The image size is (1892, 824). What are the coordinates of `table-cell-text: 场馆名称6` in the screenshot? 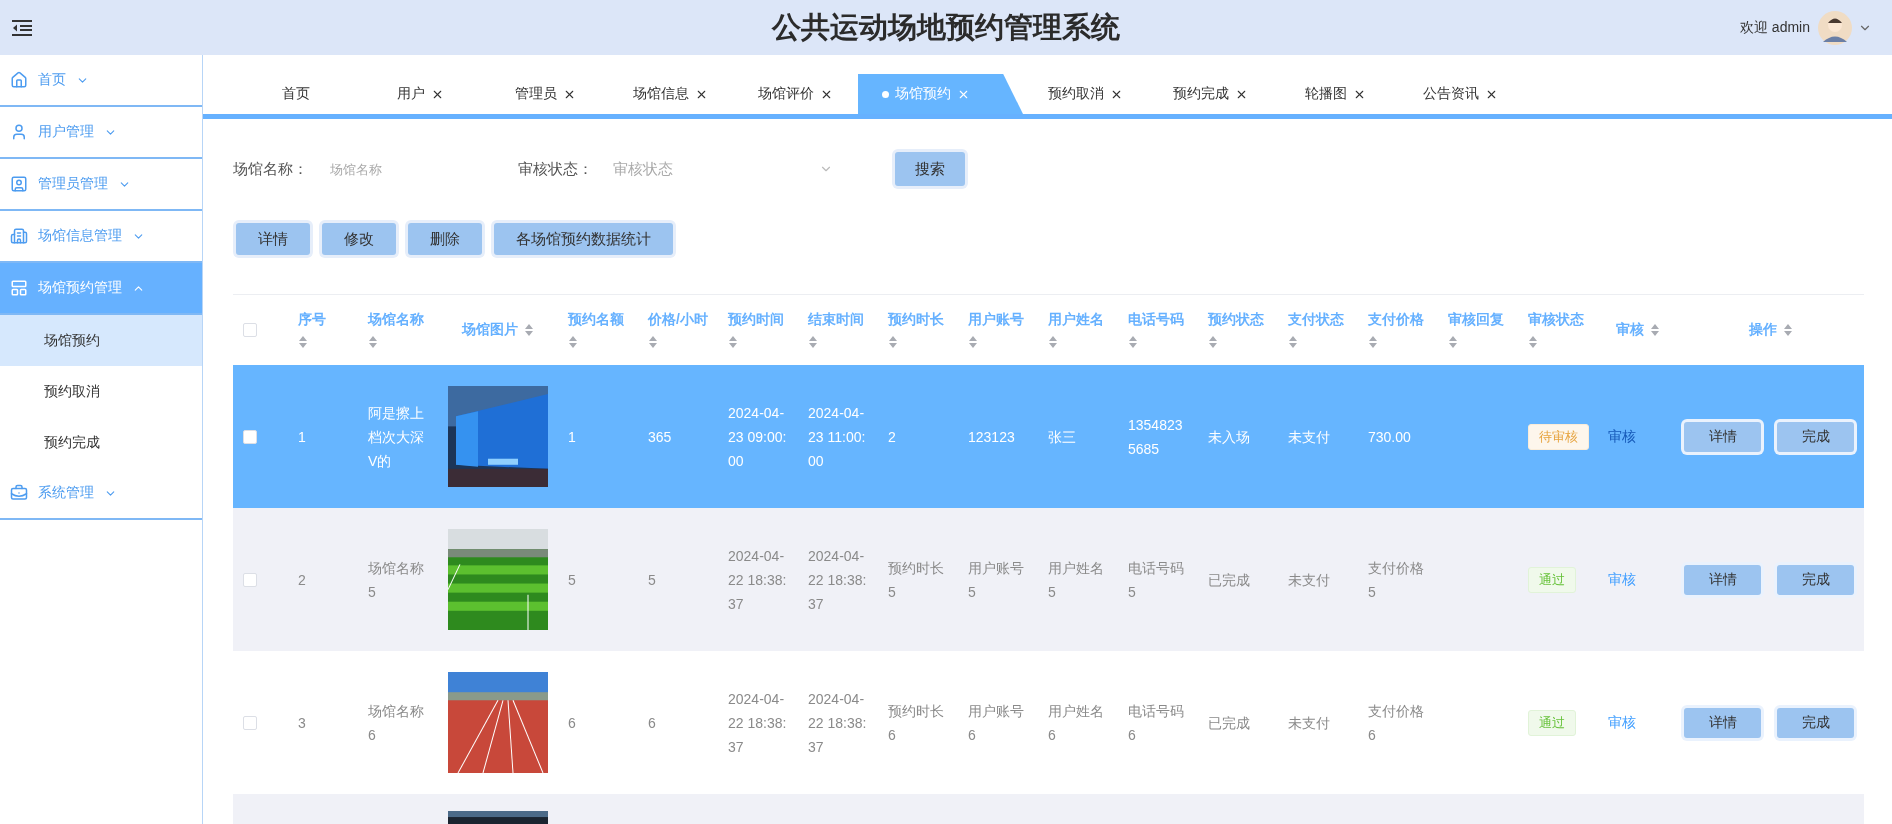 It's located at (396, 723).